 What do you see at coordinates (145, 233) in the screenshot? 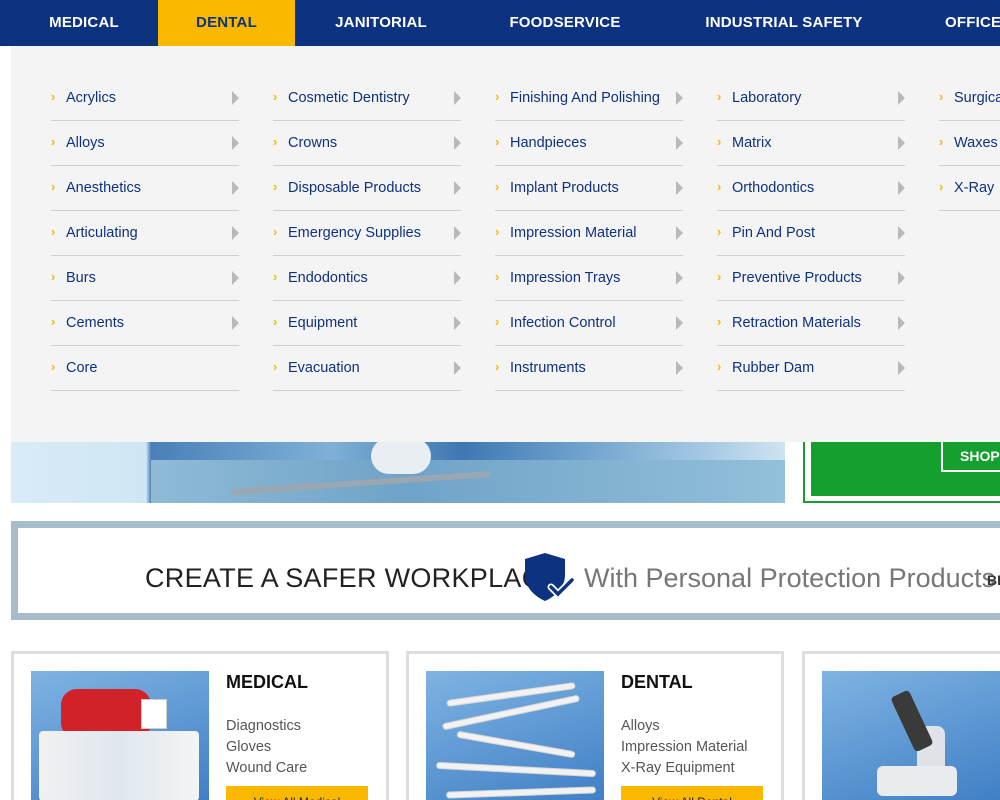
I see `menu-item-articulating: › Articulating` at bounding box center [145, 233].